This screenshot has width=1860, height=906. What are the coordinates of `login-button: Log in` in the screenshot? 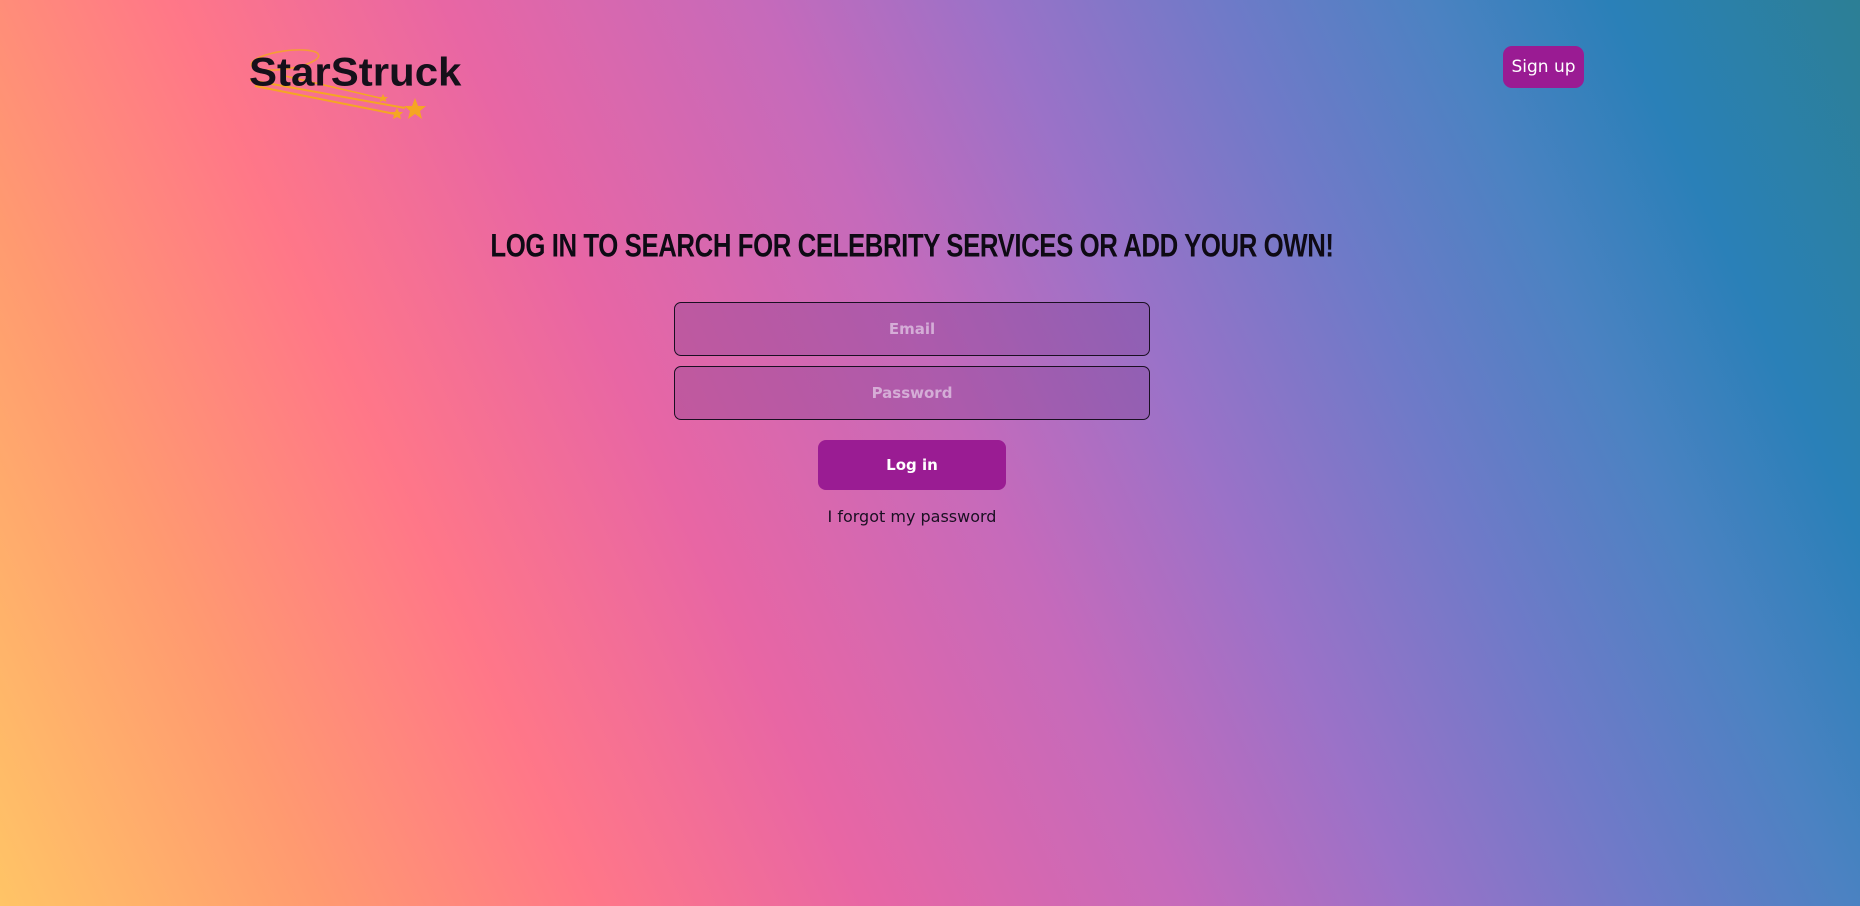 It's located at (912, 465).